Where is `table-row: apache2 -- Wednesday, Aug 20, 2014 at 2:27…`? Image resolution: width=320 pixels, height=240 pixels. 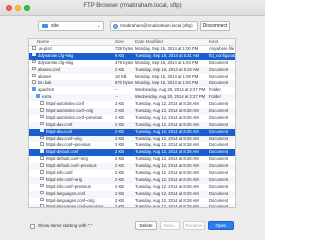
table-row: apache2 -- Wednesday, Aug 20, 2014 at 2:27… is located at coordinates (132, 90).